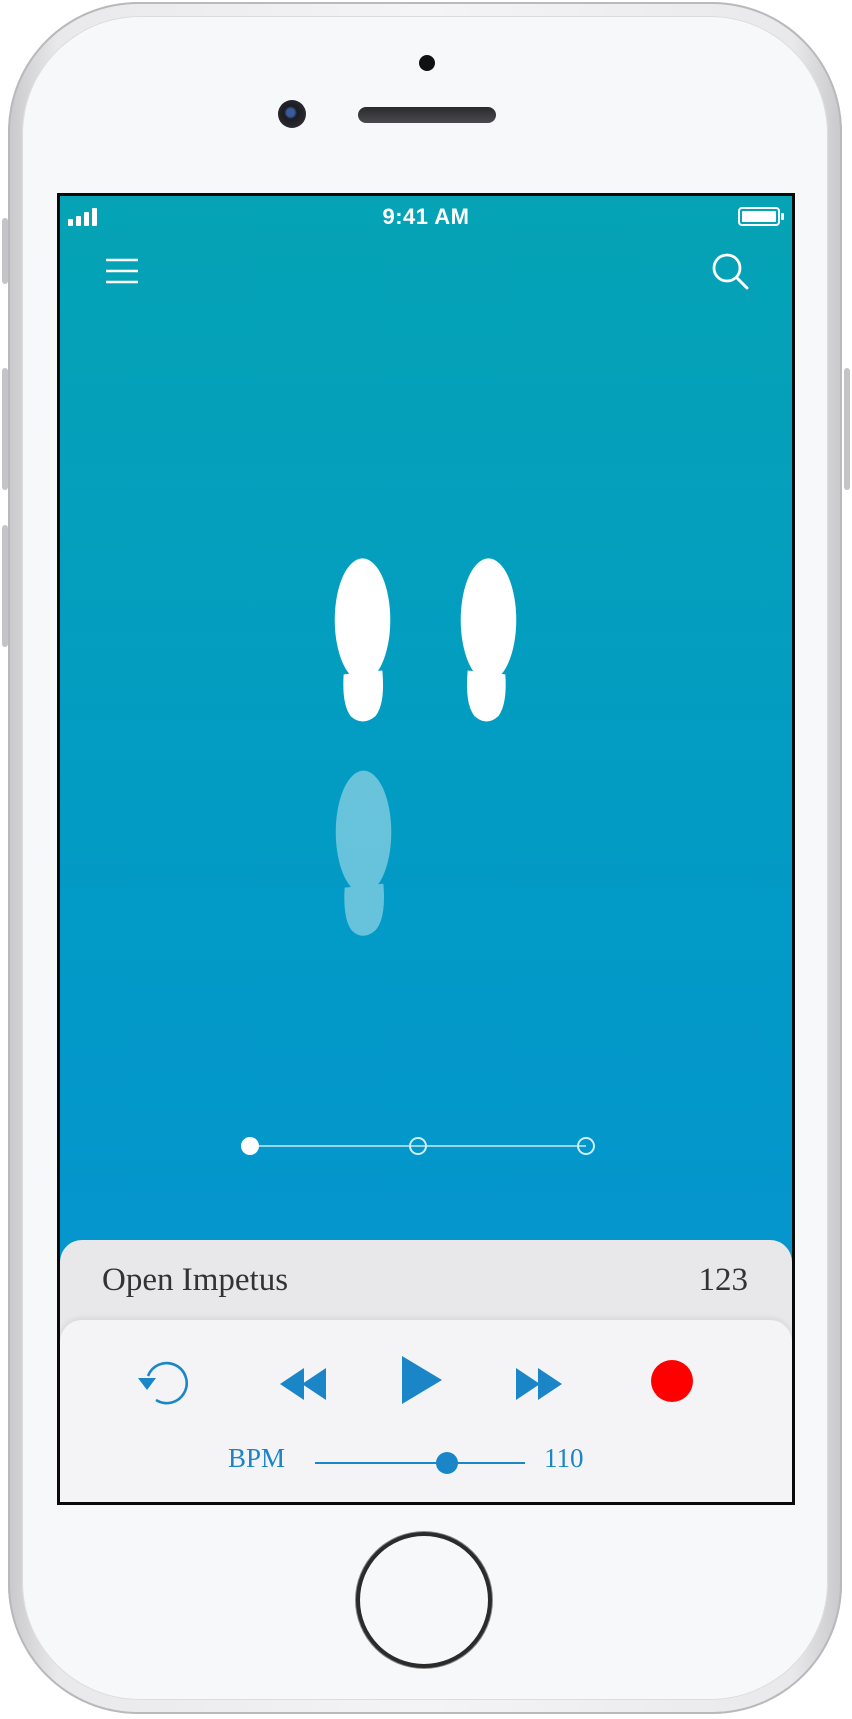 The image size is (852, 1719). Describe the element at coordinates (427, 115) in the screenshot. I see `earpiece-speaker` at that location.